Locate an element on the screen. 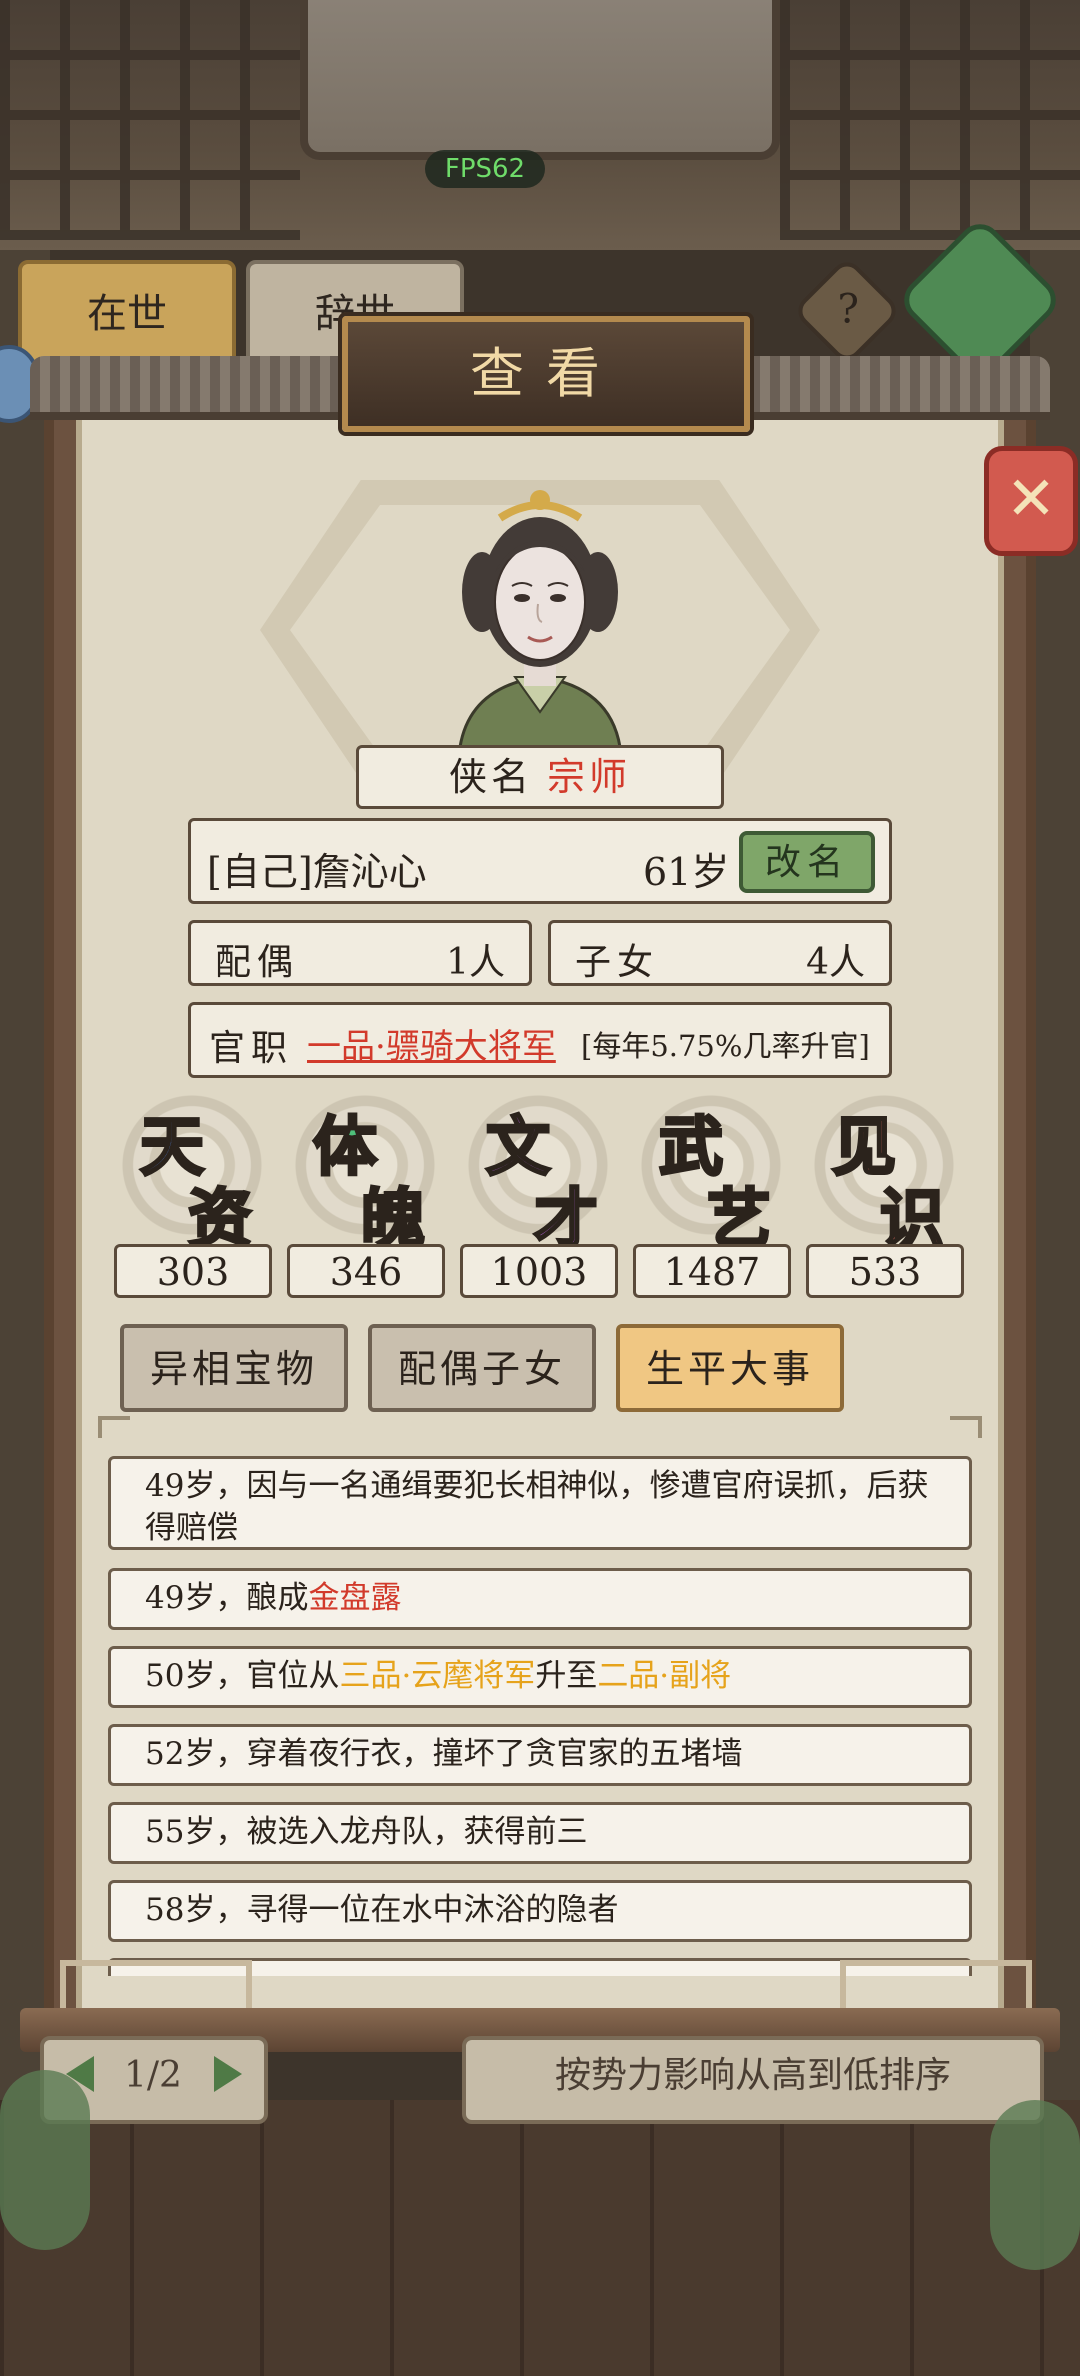 The width and height of the screenshot is (1080, 2376). event-item: 50岁，官位从三品·云麾将军升至二品·副将 is located at coordinates (540, 1677).